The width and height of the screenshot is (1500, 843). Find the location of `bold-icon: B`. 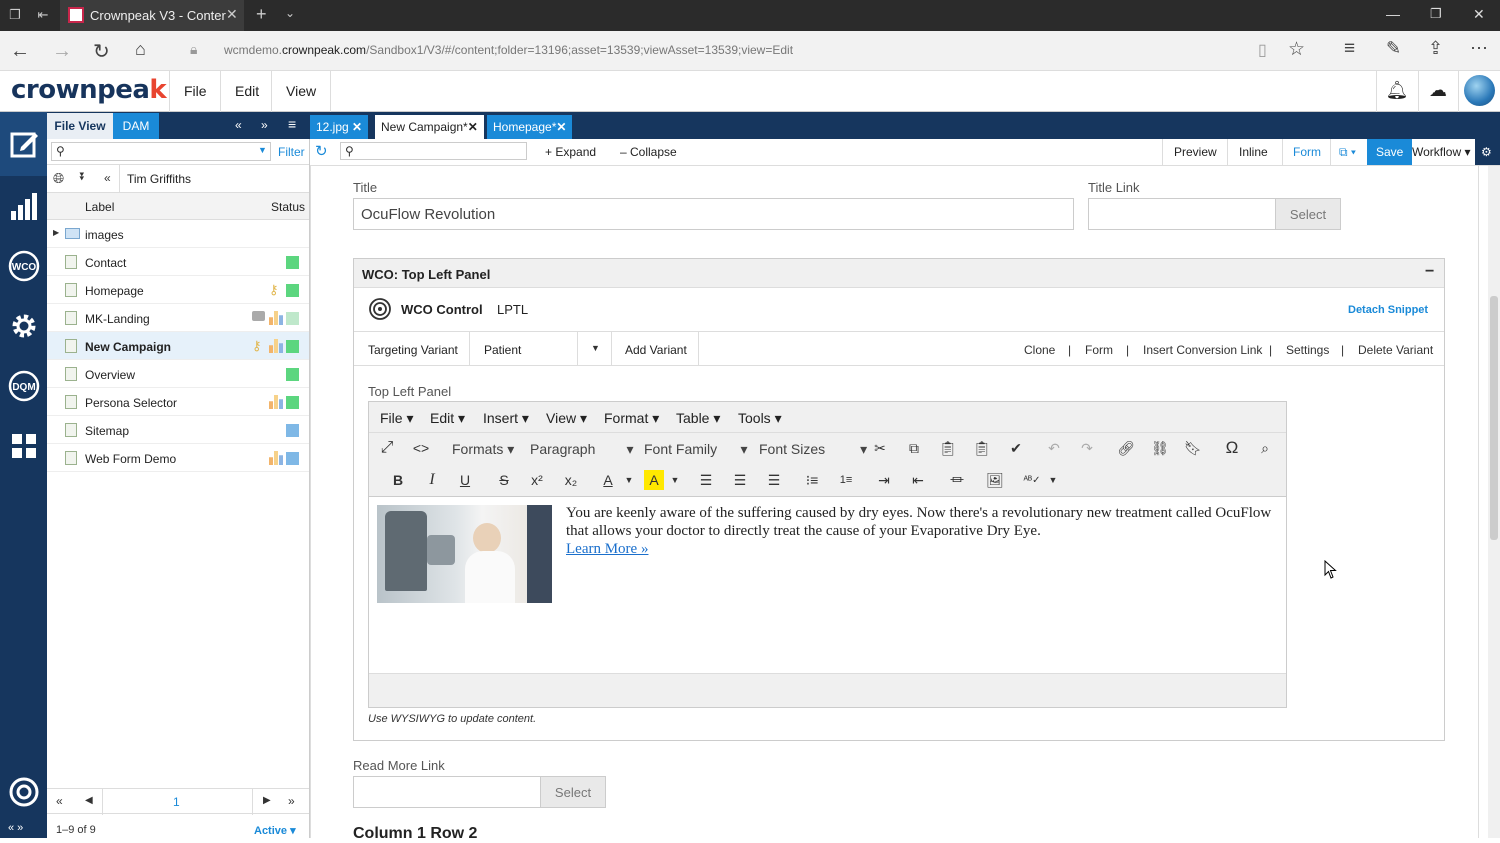

bold-icon: B is located at coordinates (398, 480).